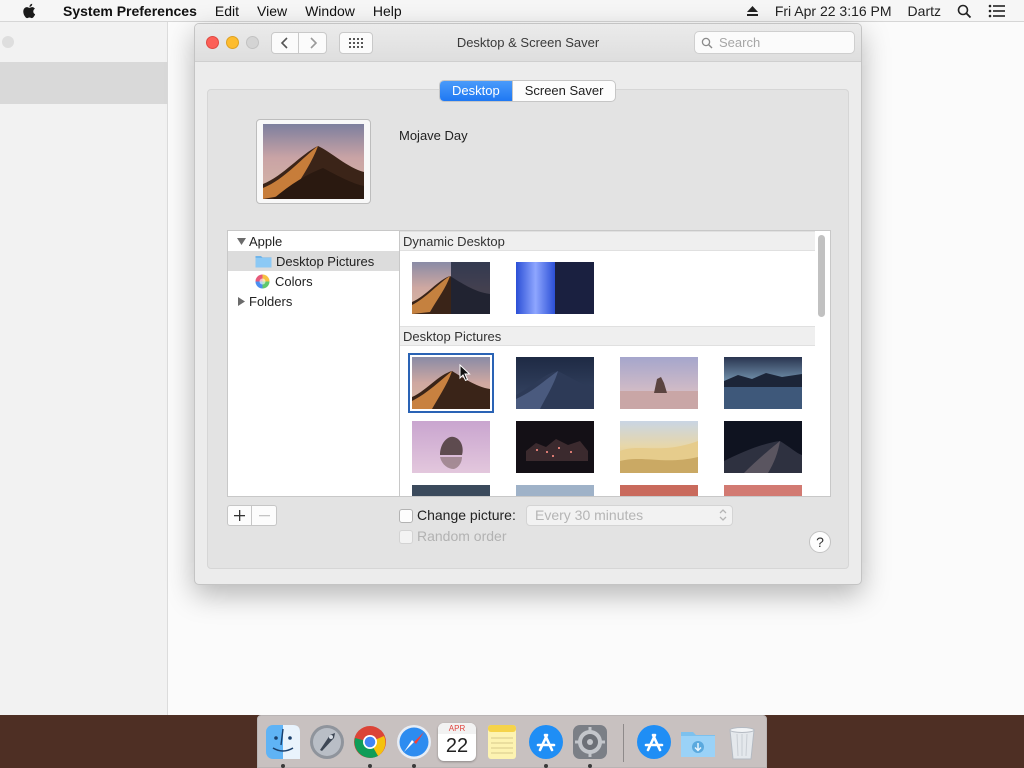  I want to click on show-all-button, so click(356, 43).